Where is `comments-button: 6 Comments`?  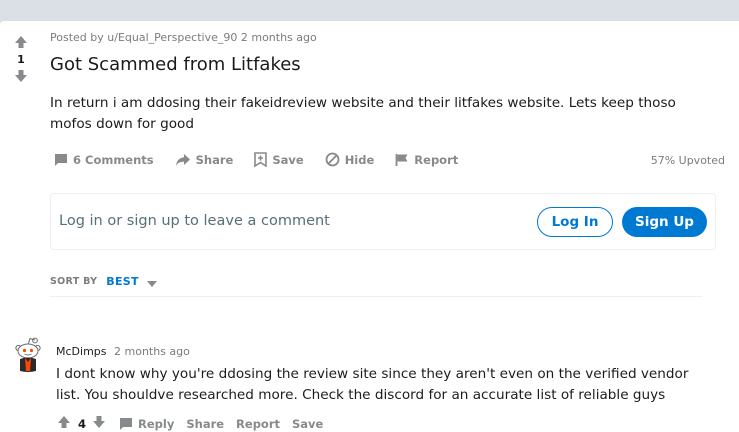 comments-button: 6 Comments is located at coordinates (104, 160).